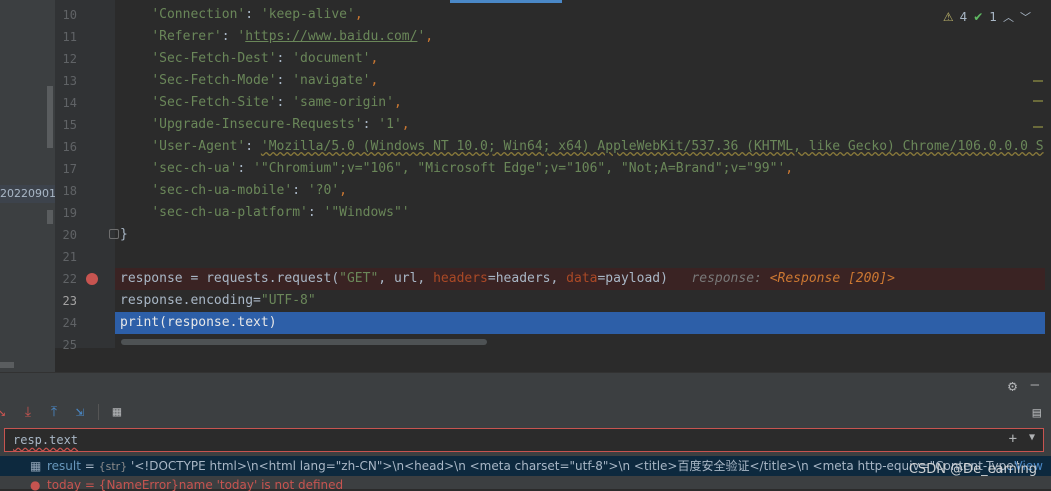 This screenshot has width=1051, height=491. Describe the element at coordinates (50, 217) in the screenshot. I see `project-panel-scrollbar-lower` at that location.